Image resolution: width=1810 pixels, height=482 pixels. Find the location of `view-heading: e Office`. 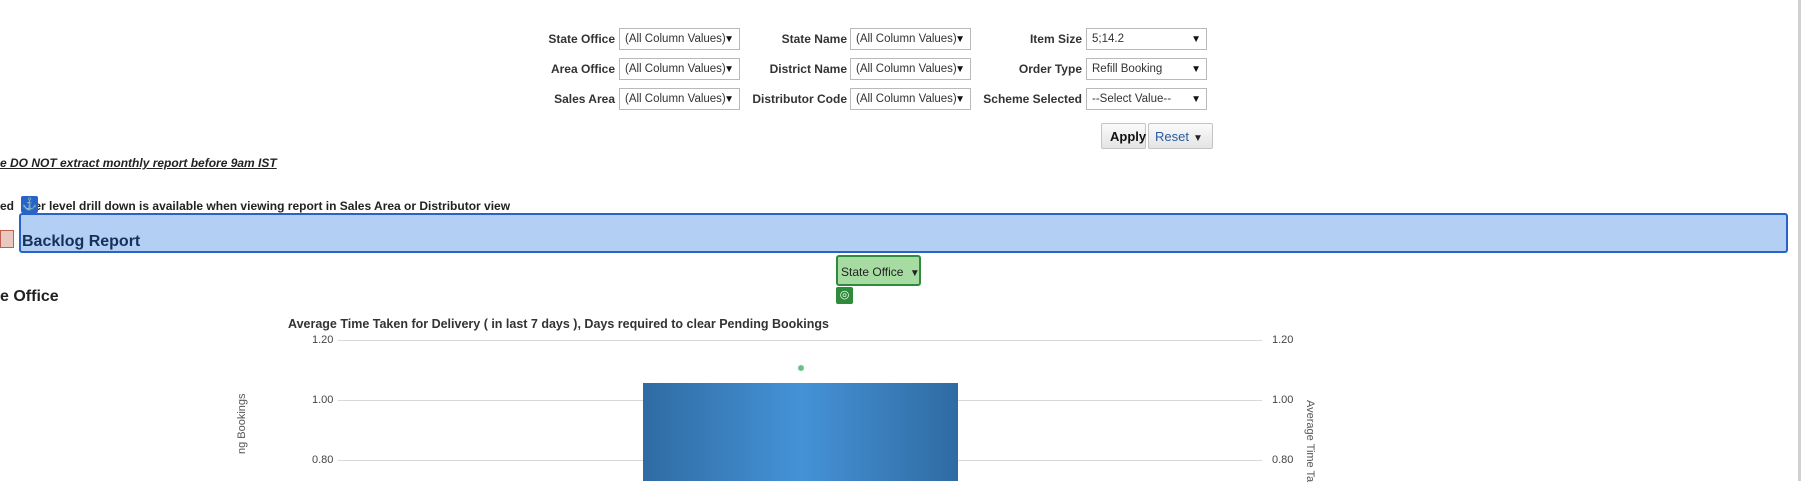

view-heading: e Office is located at coordinates (29, 296).